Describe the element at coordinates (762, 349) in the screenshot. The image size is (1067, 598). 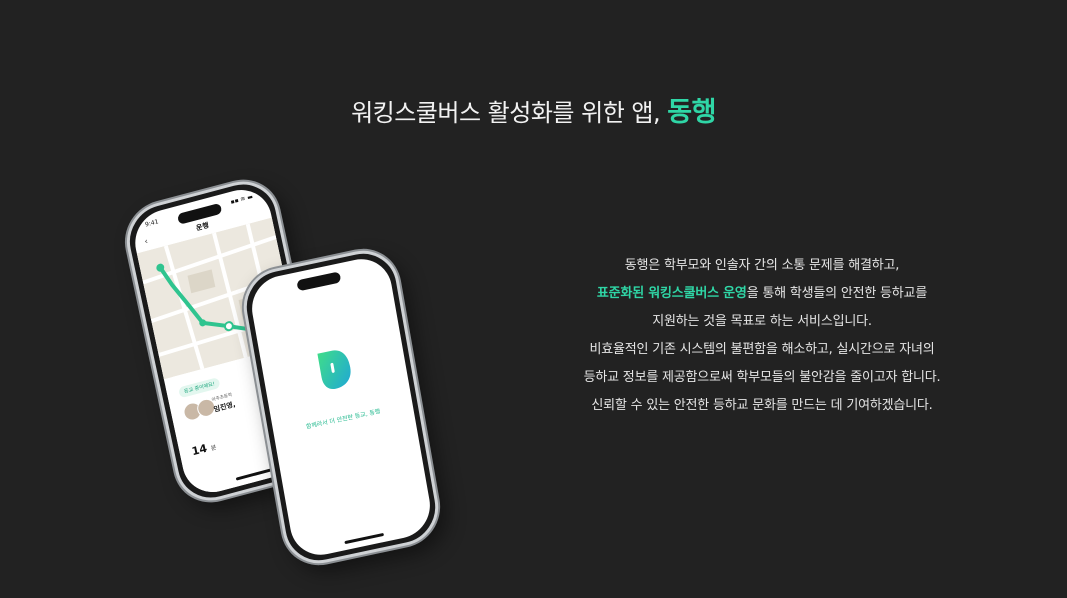
I see `description-line: 비효율적인 기존 시스템의 불편함을 해소하고, 실시간으로 자녀의` at that location.